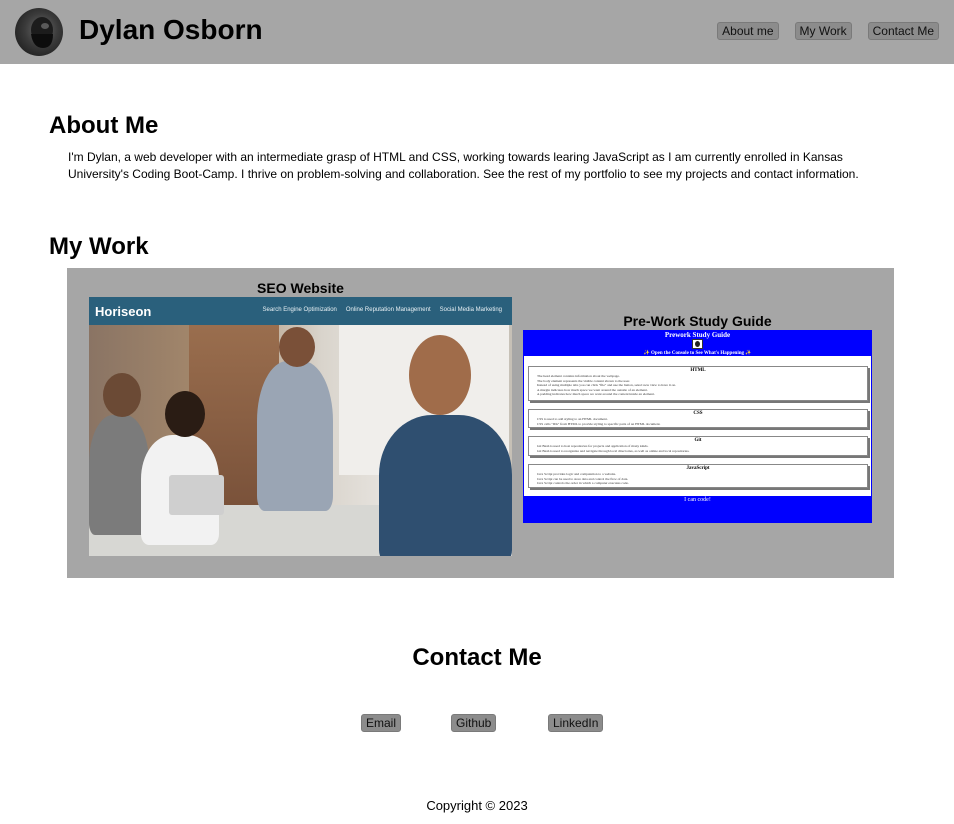  Describe the element at coordinates (104, 125) in the screenshot. I see `about-heading: About Me` at that location.